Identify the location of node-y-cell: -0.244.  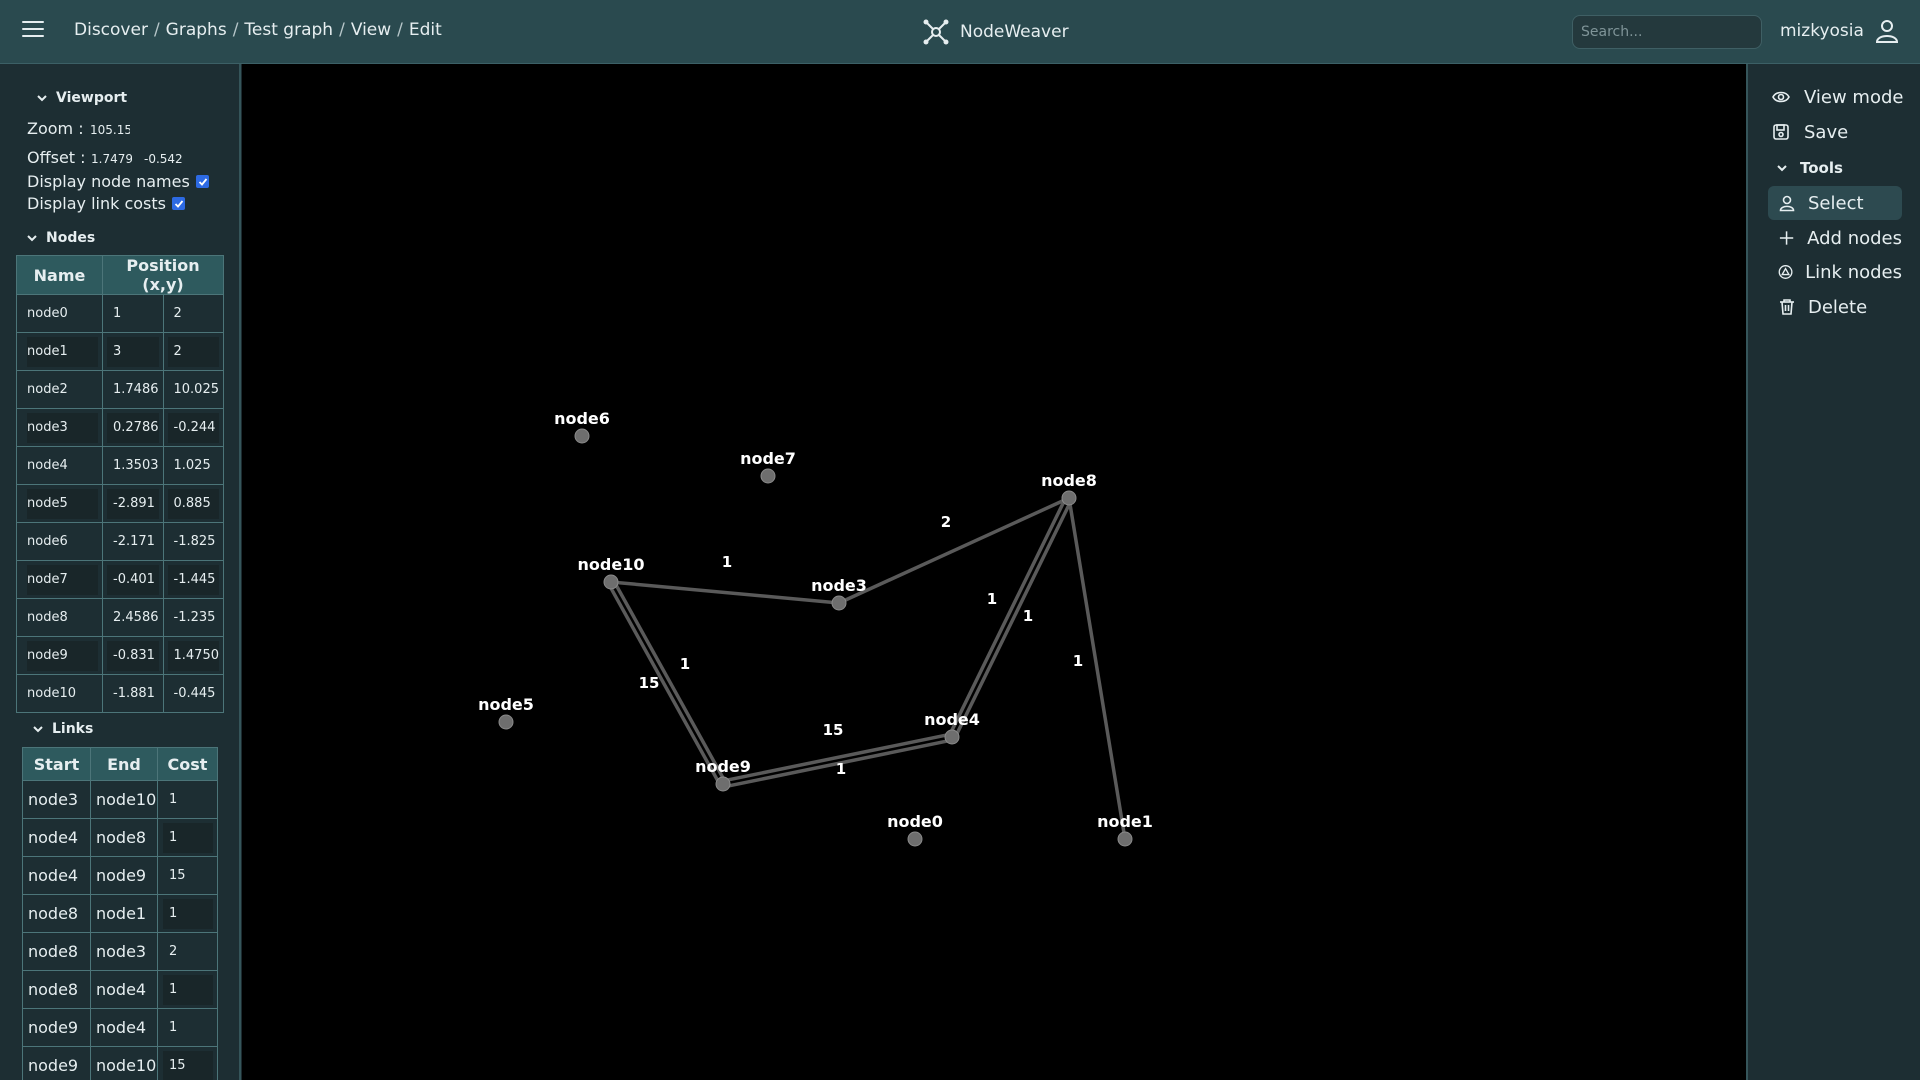
(193, 427).